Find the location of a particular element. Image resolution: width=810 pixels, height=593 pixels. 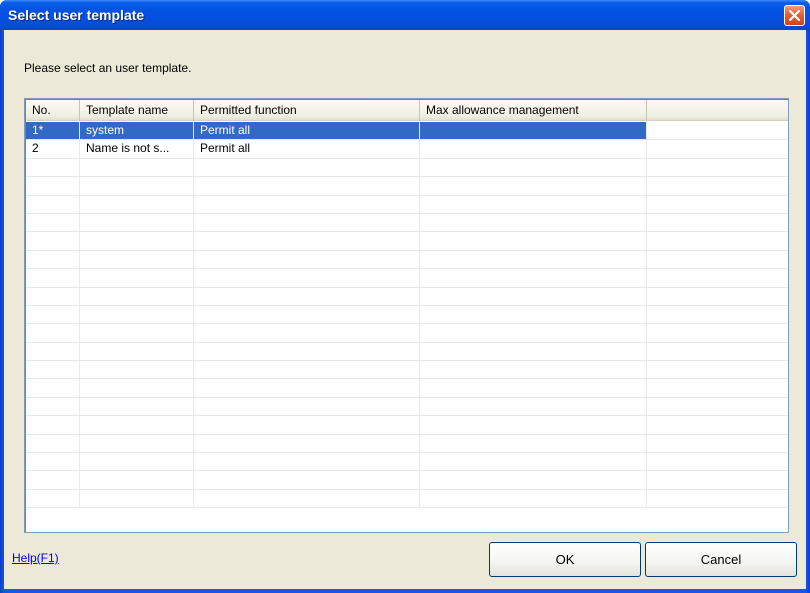

column-header-permitted-function: Permitted function is located at coordinates (307, 110).